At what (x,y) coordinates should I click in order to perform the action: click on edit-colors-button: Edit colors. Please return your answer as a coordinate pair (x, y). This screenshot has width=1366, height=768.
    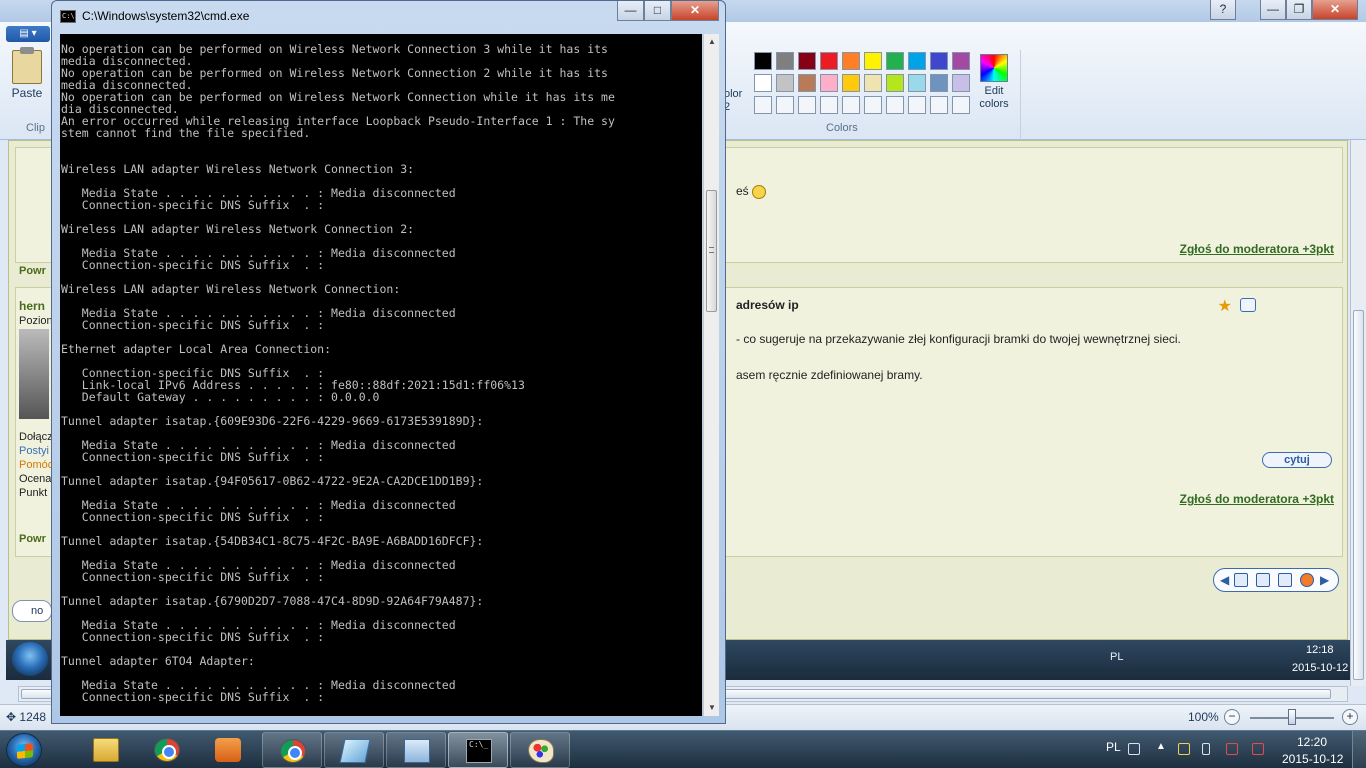
    Looking at the image, I should click on (994, 81).